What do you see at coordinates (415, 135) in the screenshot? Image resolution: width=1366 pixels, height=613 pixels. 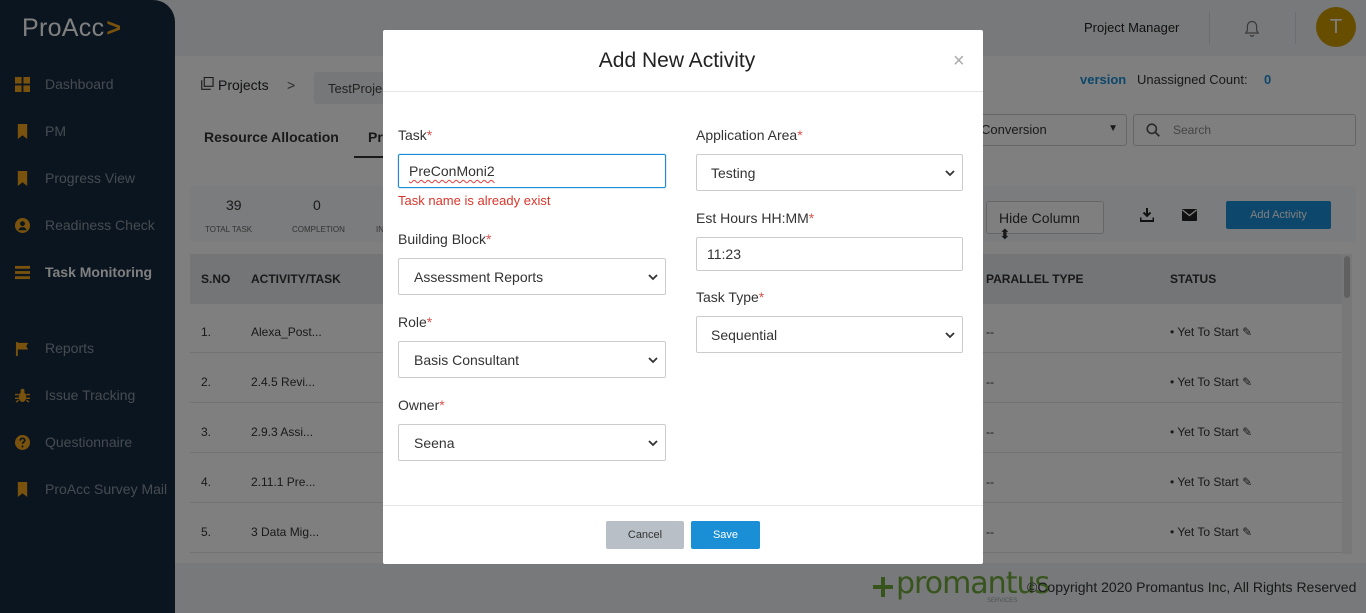 I see `task-label: Task*` at bounding box center [415, 135].